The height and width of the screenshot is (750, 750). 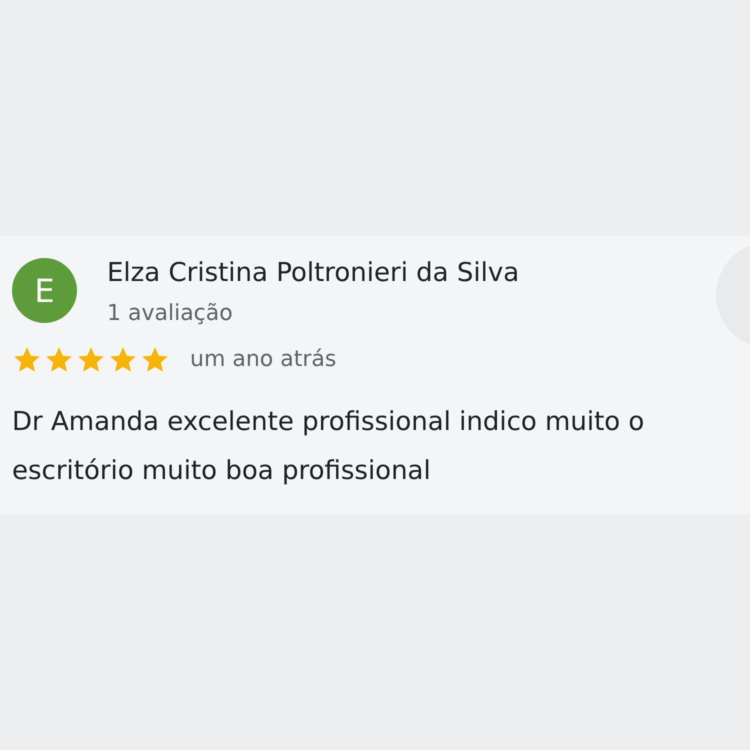 I want to click on review-count: 1 avaliação, so click(x=170, y=314).